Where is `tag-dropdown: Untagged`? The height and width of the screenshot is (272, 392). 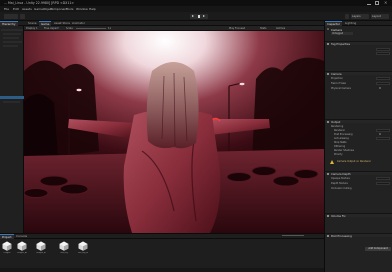 tag-dropdown: Untagged is located at coordinates (342, 33).